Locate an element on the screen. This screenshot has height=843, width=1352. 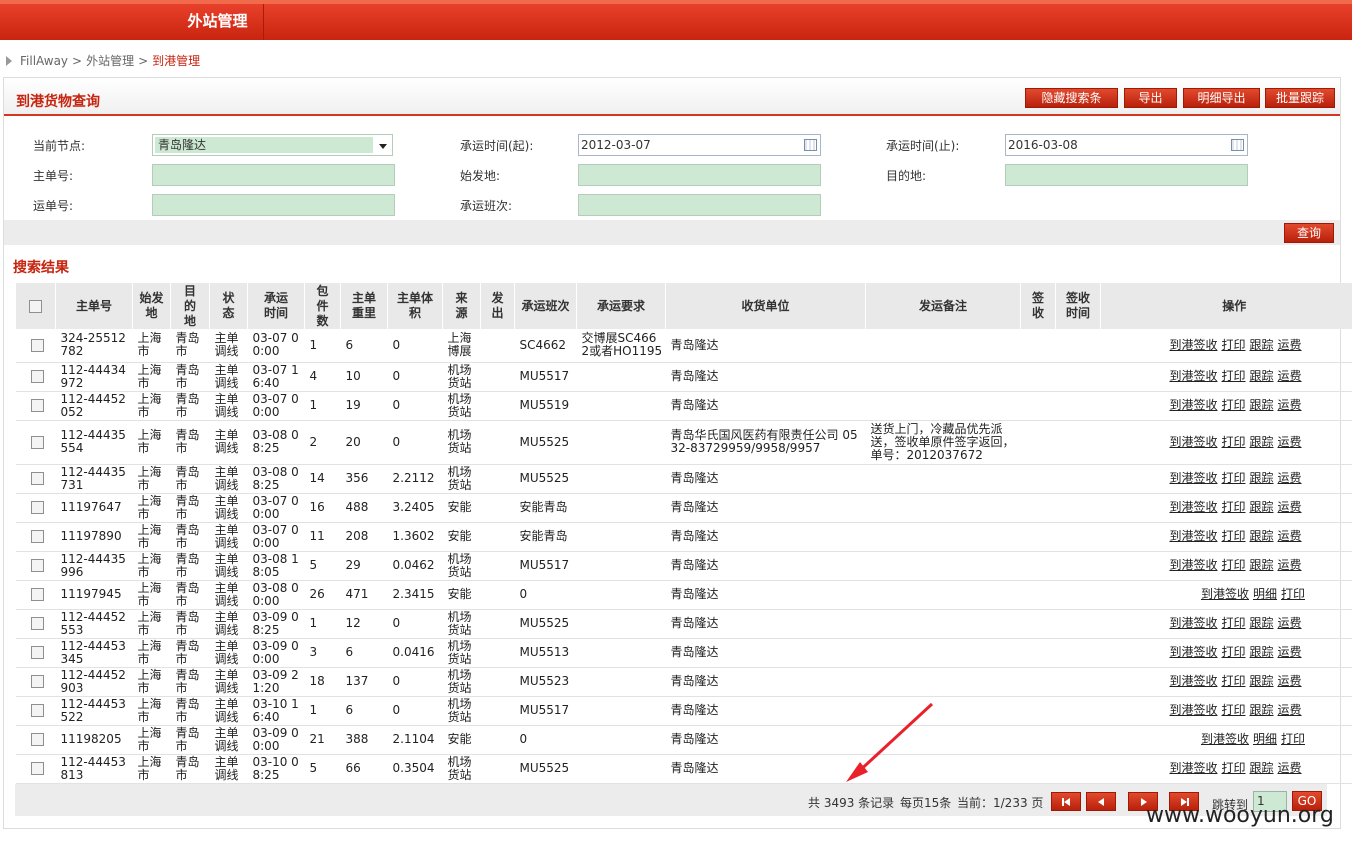
export-button: 导出 is located at coordinates (1150, 98).